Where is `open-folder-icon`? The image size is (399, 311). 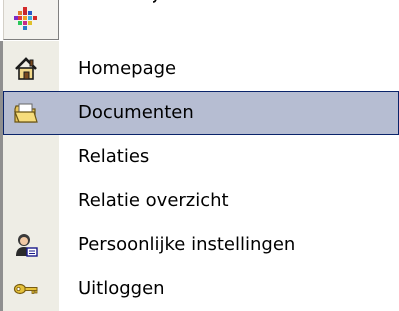
open-folder-icon is located at coordinates (26, 113).